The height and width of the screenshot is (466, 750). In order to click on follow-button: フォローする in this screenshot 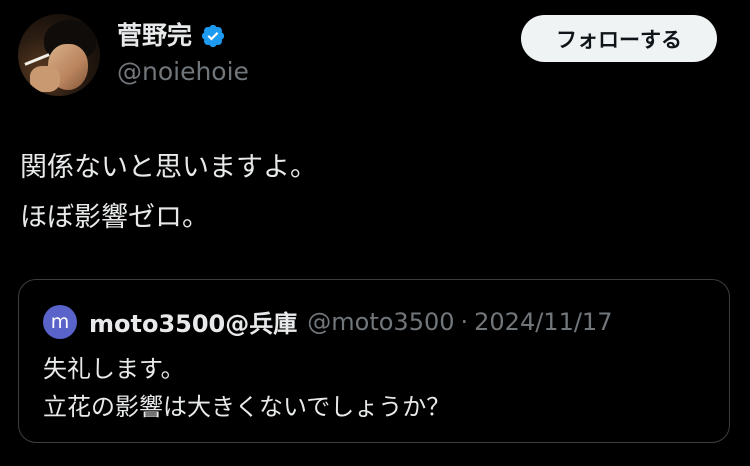, I will do `click(619, 38)`.